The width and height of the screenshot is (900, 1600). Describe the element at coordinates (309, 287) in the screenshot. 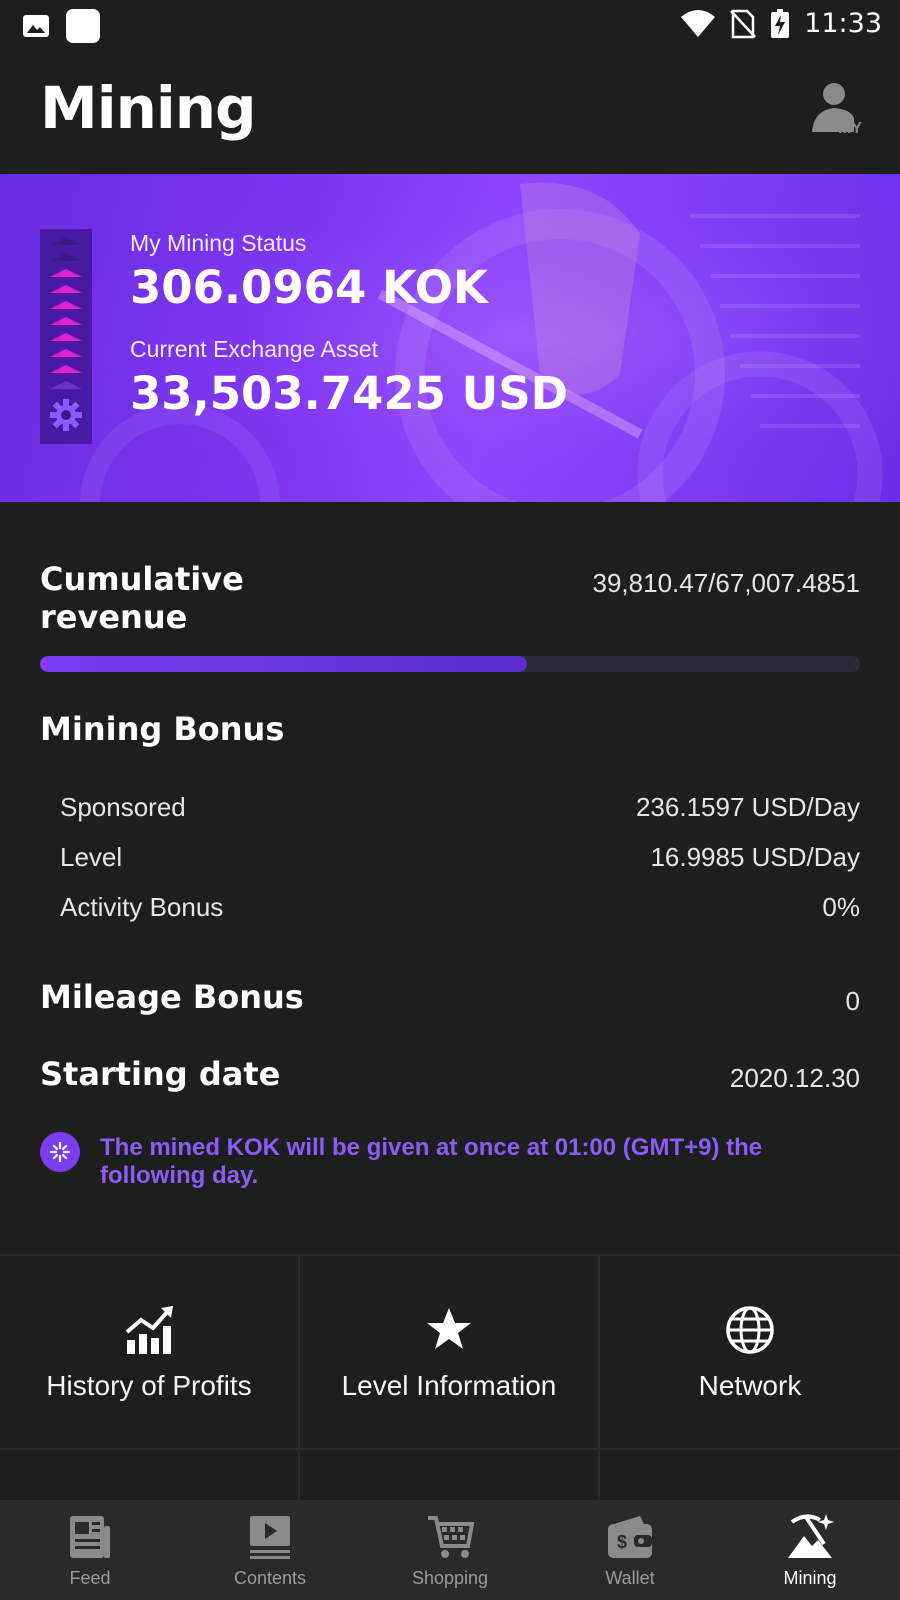

I see `mining-status-value: 306.0964 KOK` at that location.